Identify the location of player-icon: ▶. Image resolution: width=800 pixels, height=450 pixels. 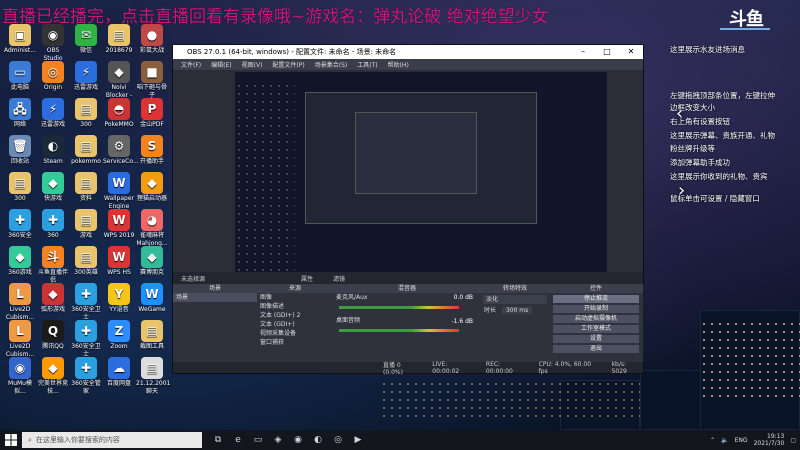
(358, 440).